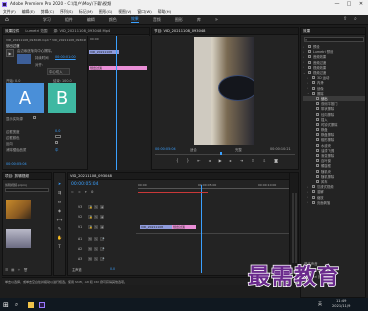 The width and height of the screenshot is (368, 311). Describe the element at coordinates (334, 202) in the screenshot. I see `effects-tree-item: › 页面剥落` at that location.